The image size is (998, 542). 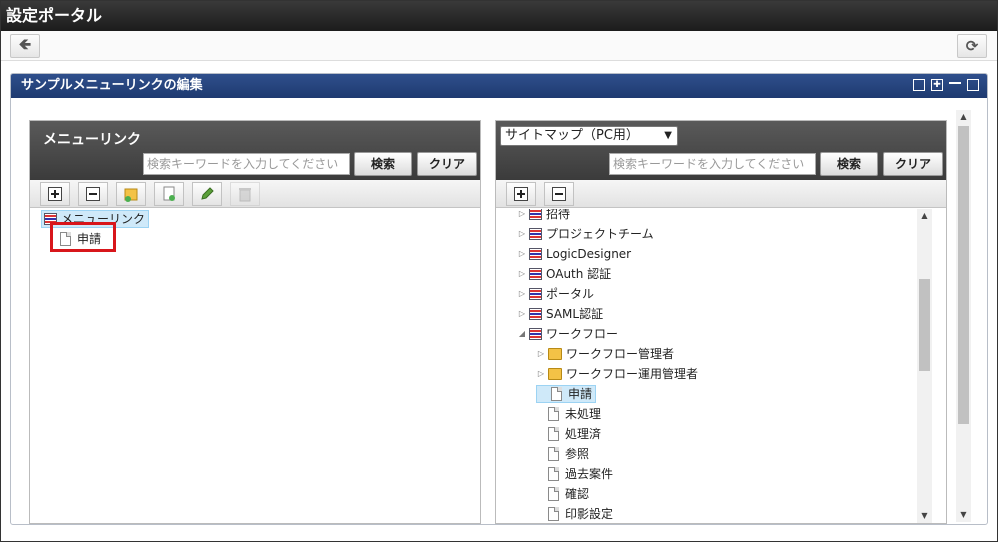 I want to click on reload-button: ⟳, so click(x=972, y=46).